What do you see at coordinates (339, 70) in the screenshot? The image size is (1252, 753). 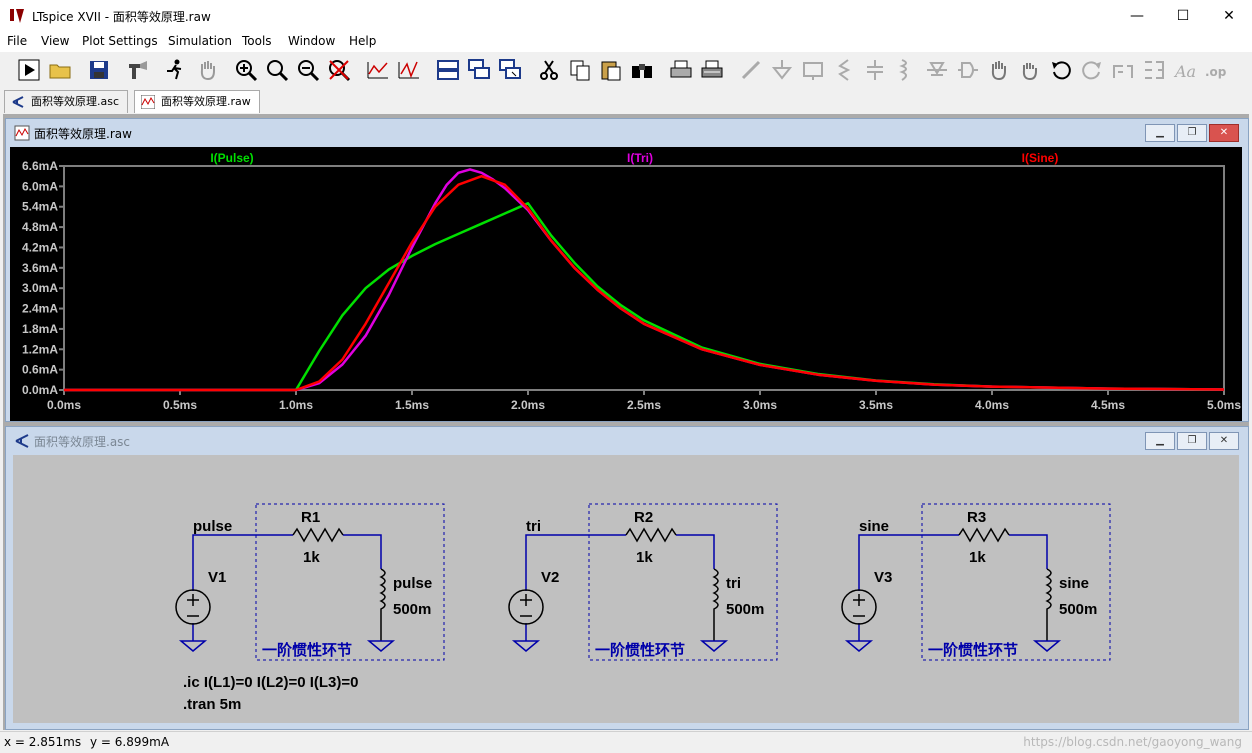 I see `zoom-cancel-icon` at bounding box center [339, 70].